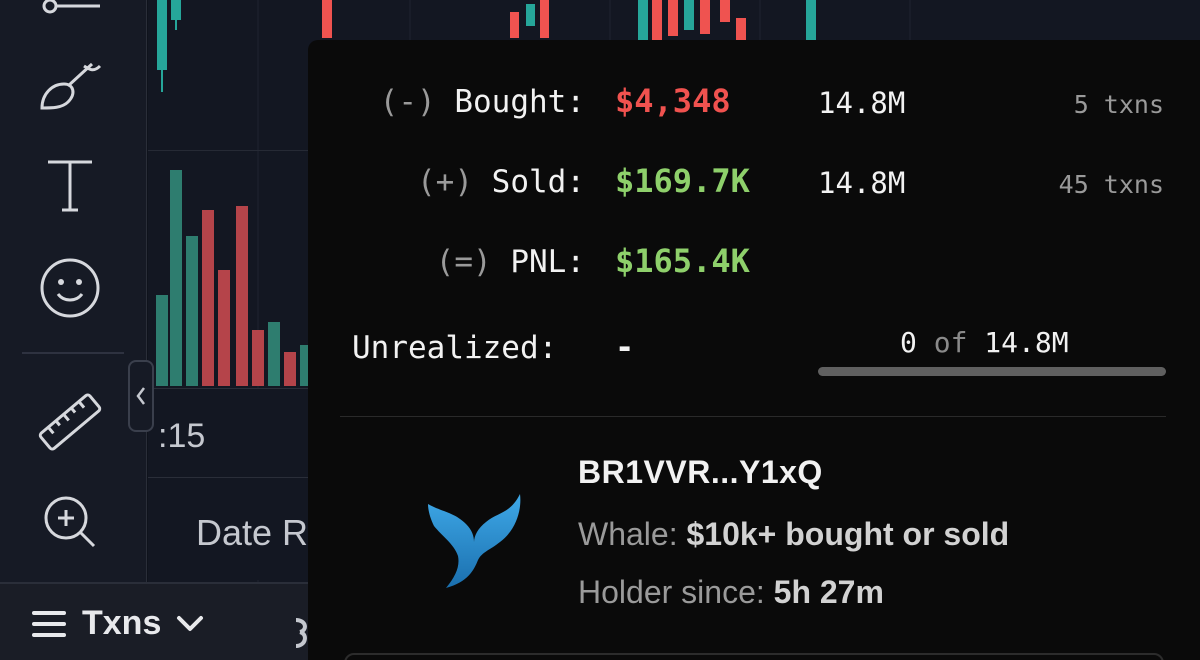  What do you see at coordinates (122, 623) in the screenshot?
I see `txns-tab-label: Txns` at bounding box center [122, 623].